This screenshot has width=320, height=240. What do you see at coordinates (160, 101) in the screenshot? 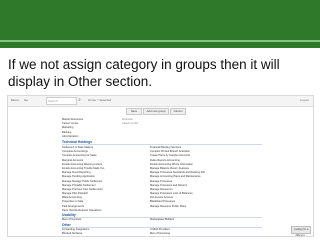
I see `app-topbar: Menu Go Search ⌕ Home > Selected Logout` at bounding box center [160, 101].